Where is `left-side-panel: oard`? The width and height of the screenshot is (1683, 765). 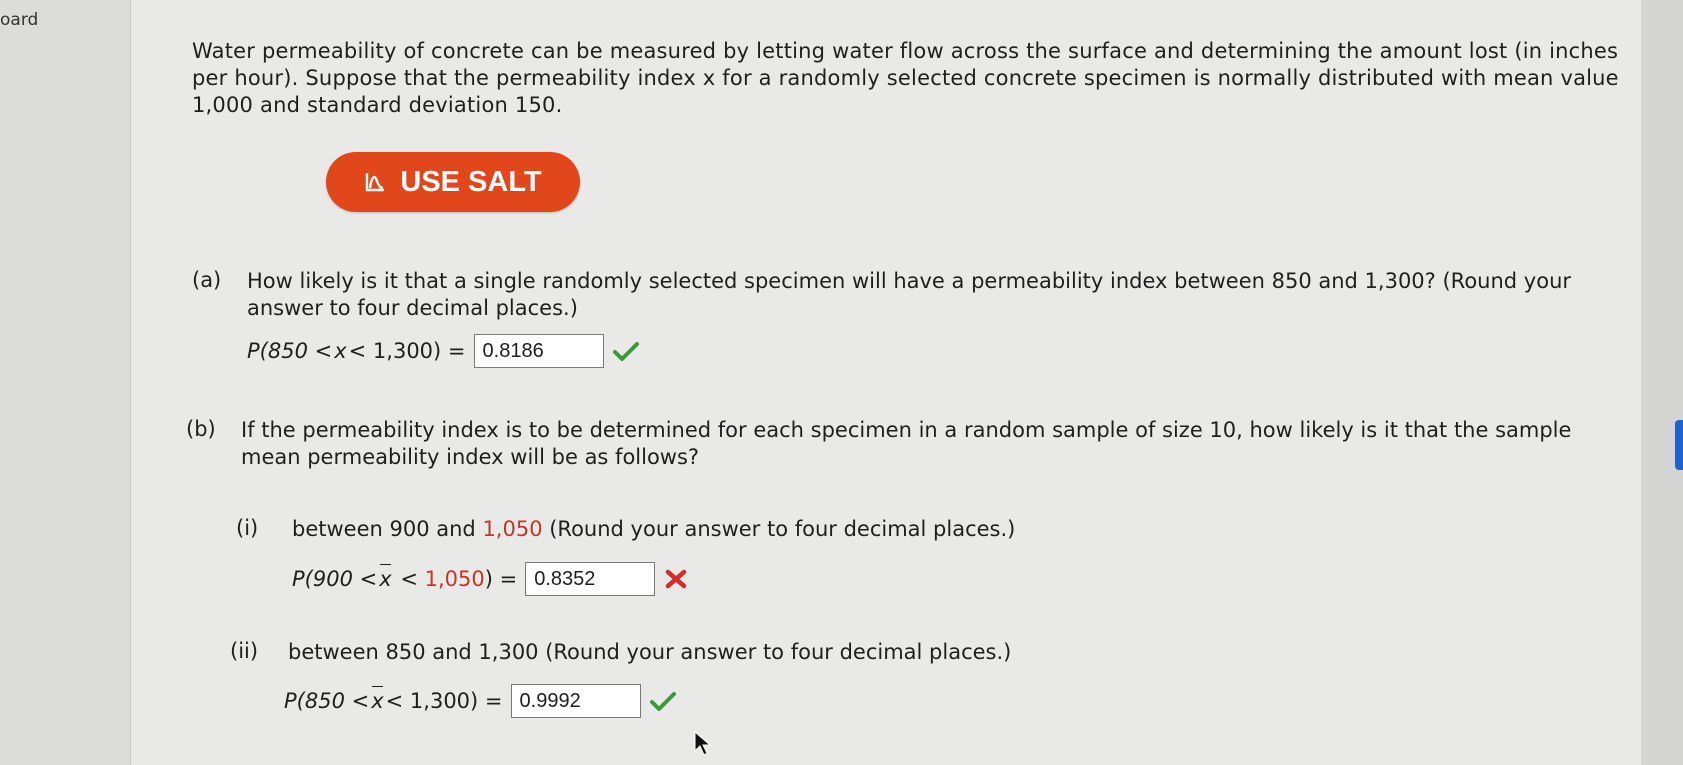
left-side-panel: oard is located at coordinates (65, 382).